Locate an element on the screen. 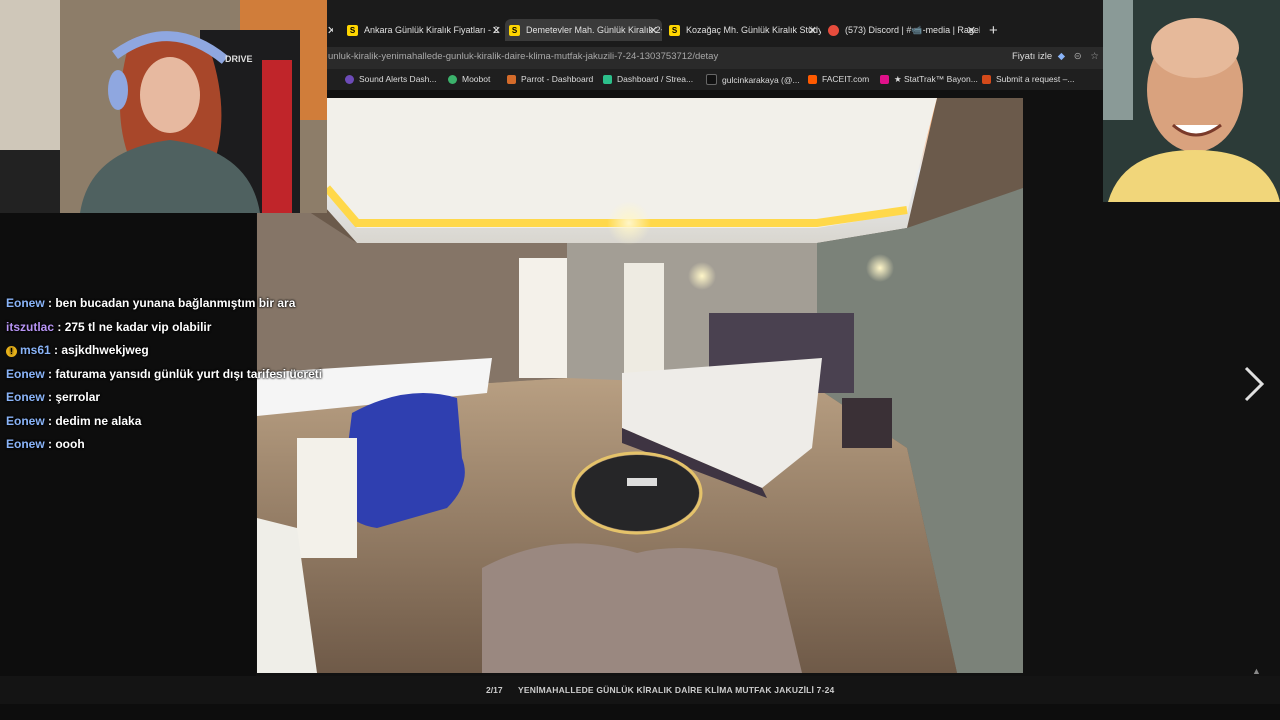 The height and width of the screenshot is (720, 1280). browser-tab-active: S Demetevler Mah. Günlük Kiralık 2+ ✕ is located at coordinates (583, 30).